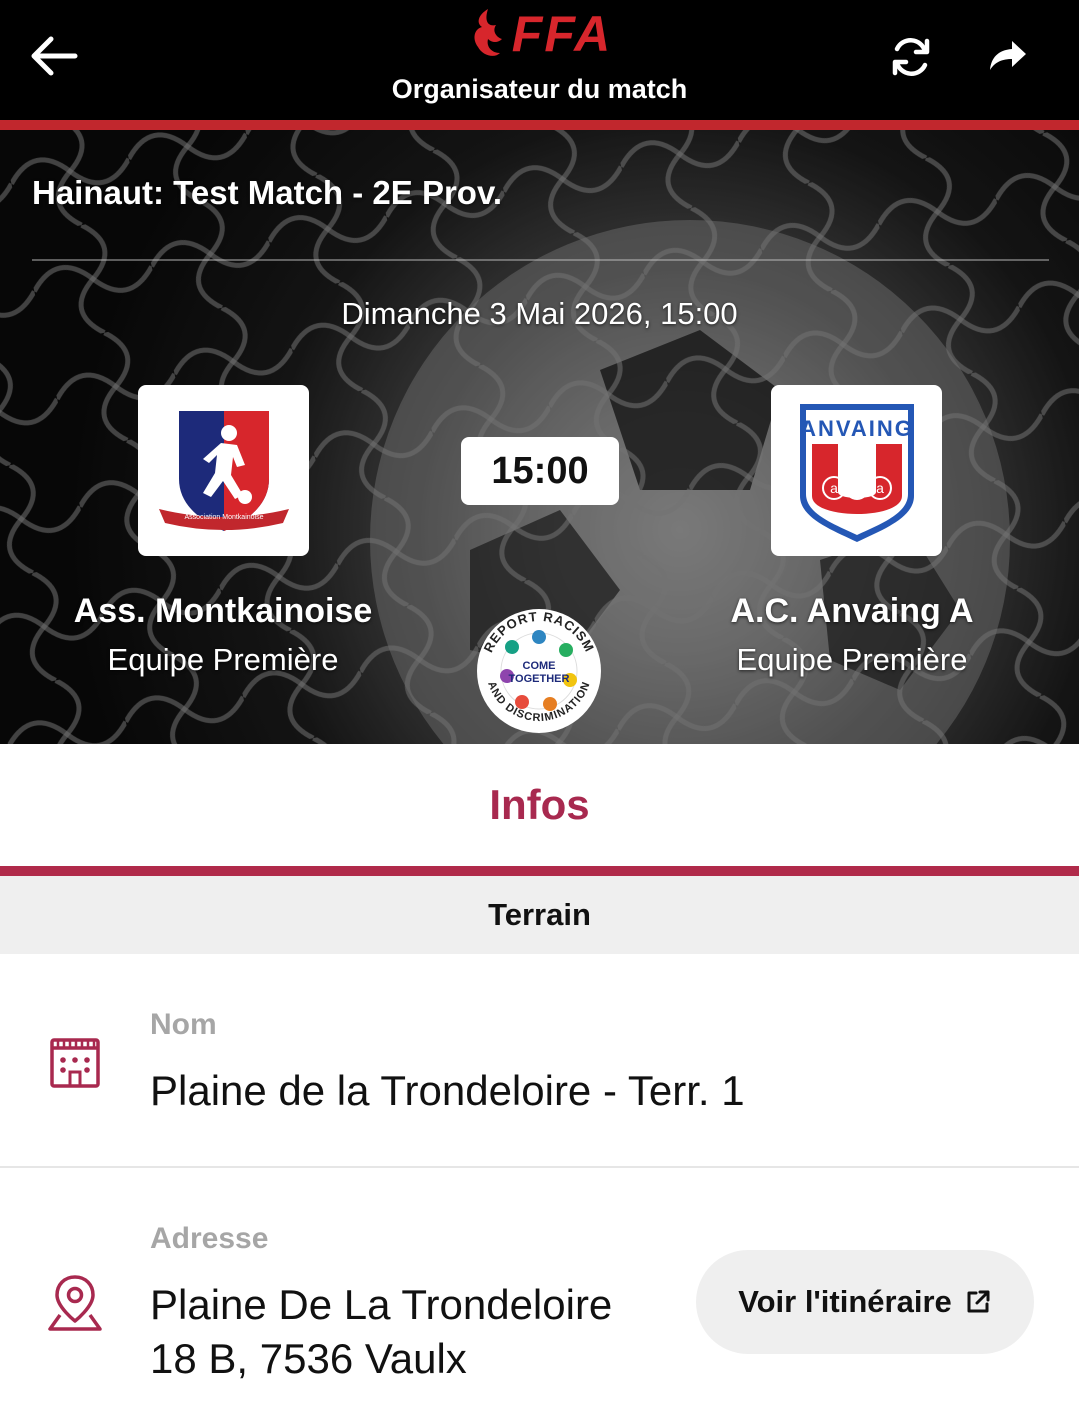  I want to click on home-team-logo: Association Montkainoise, so click(223, 470).